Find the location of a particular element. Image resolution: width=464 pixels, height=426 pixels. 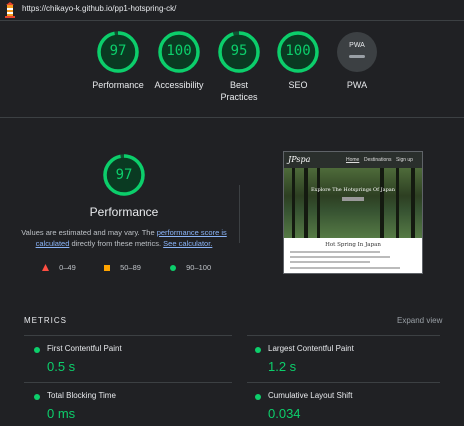

preview-brand: JPspa is located at coordinates (299, 159).